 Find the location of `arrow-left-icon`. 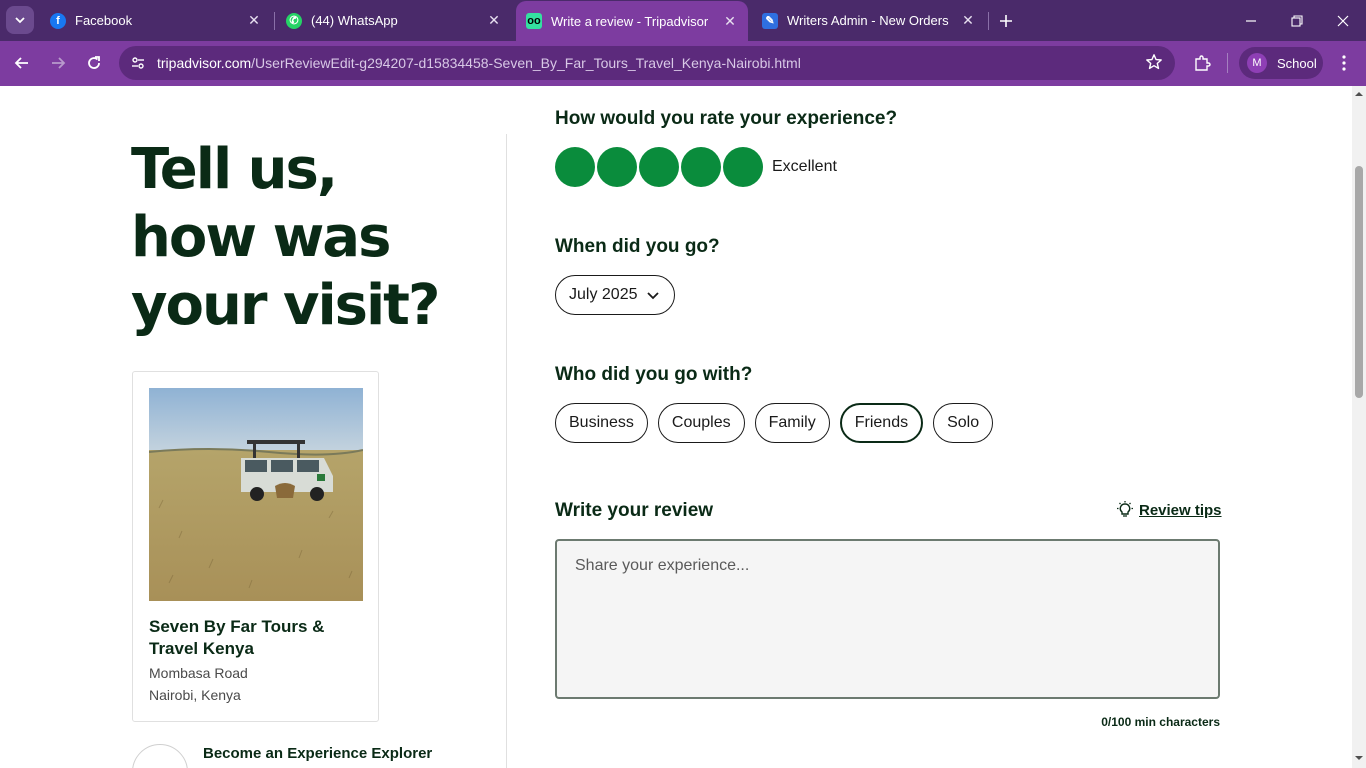

arrow-left-icon is located at coordinates (21, 63).